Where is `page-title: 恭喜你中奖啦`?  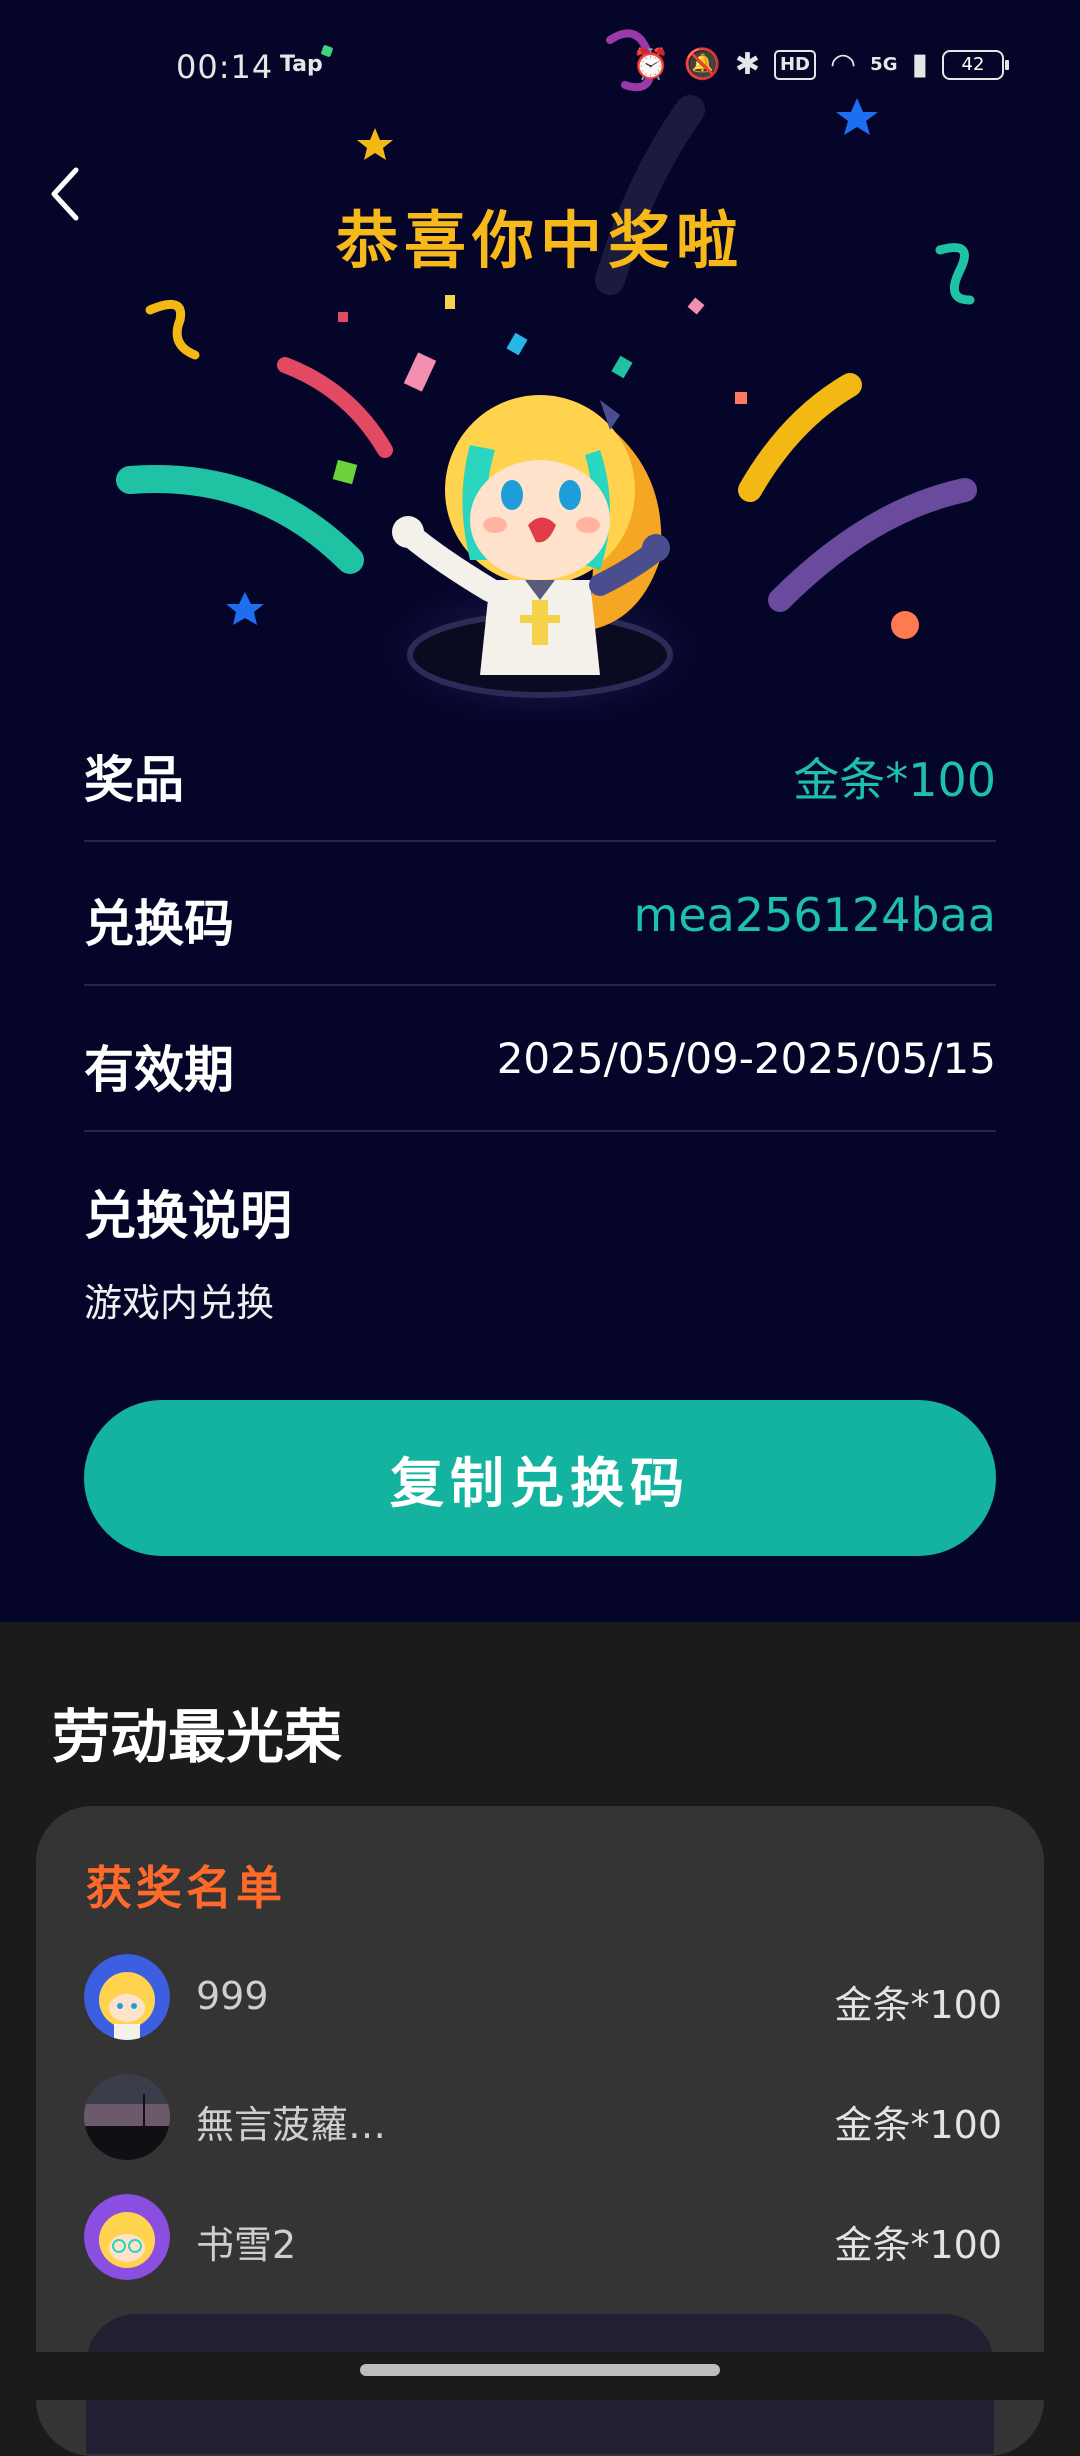
page-title: 恭喜你中奖啦 is located at coordinates (539, 240).